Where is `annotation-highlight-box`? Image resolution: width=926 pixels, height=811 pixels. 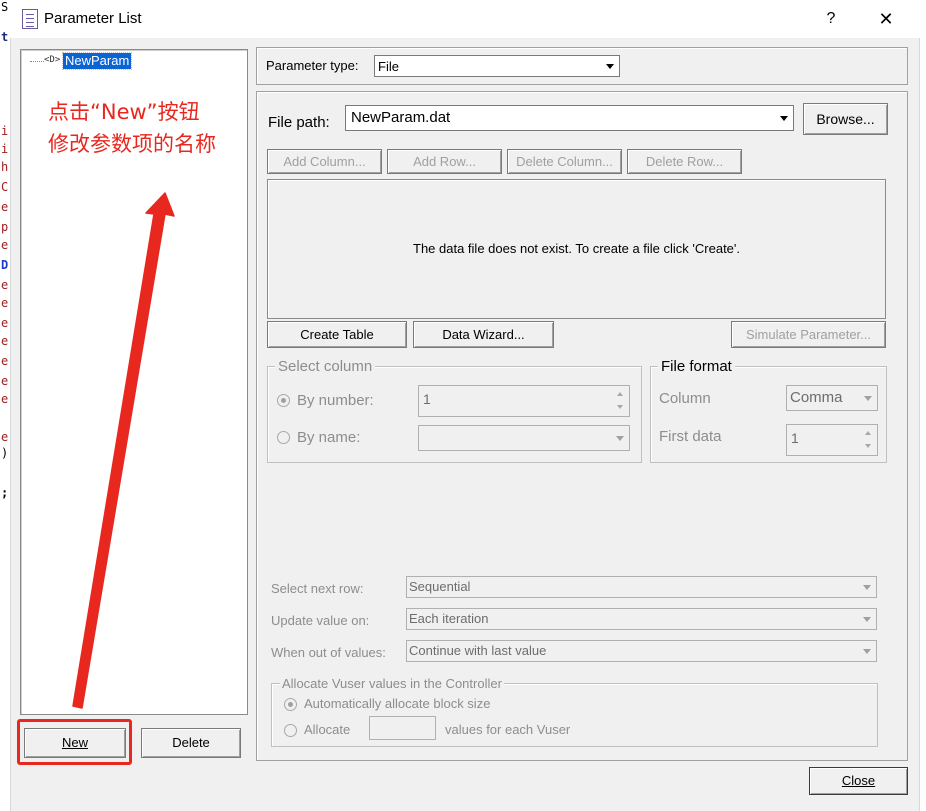 annotation-highlight-box is located at coordinates (74, 742).